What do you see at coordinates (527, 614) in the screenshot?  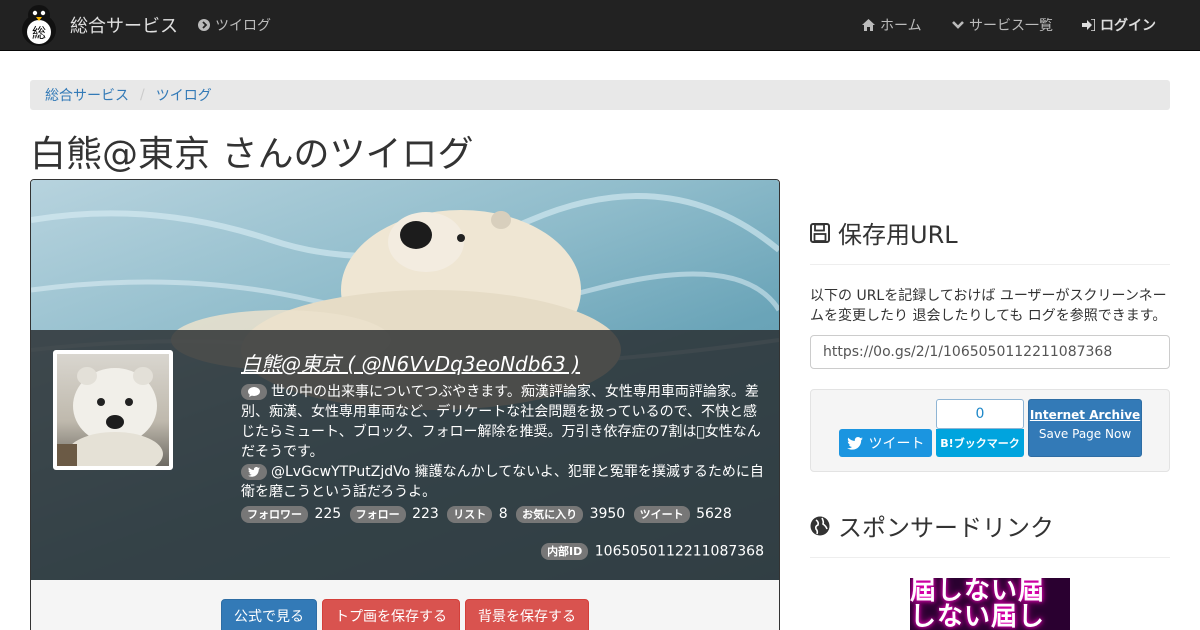 I see `save-background-button: 背景を保存する` at bounding box center [527, 614].